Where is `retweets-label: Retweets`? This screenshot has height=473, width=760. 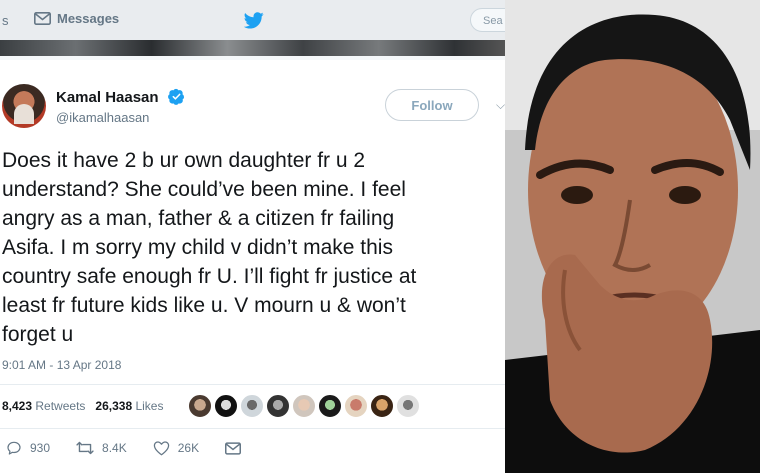 retweets-label: Retweets is located at coordinates (60, 406).